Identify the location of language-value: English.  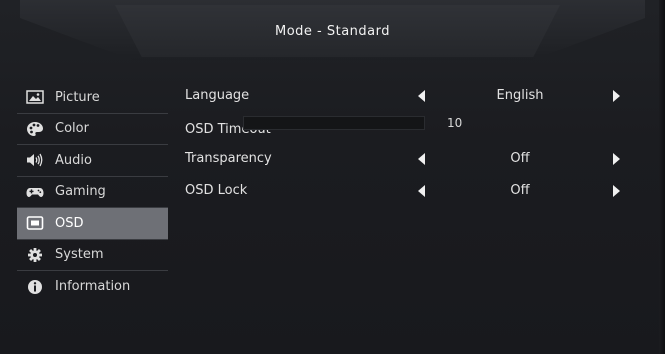
(520, 95).